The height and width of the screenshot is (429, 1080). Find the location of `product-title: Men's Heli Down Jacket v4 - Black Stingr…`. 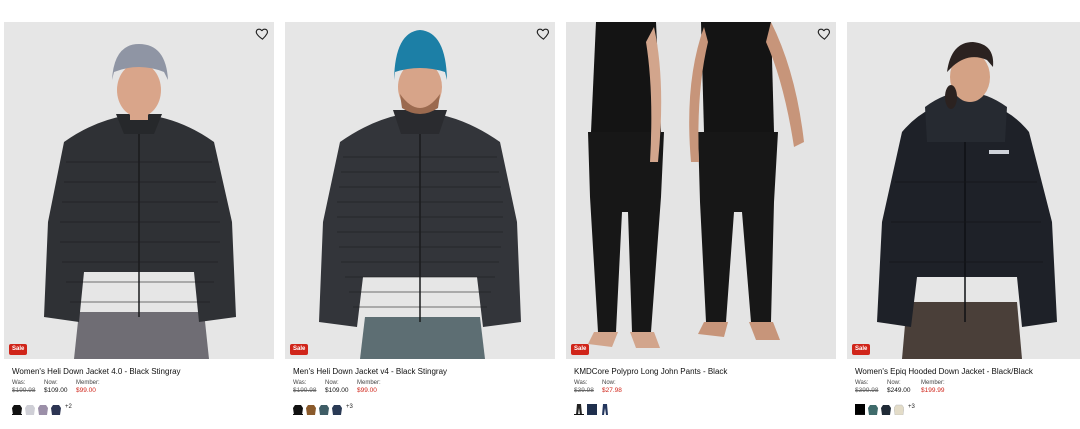

product-title: Men's Heli Down Jacket v4 - Black Stingr… is located at coordinates (370, 372).